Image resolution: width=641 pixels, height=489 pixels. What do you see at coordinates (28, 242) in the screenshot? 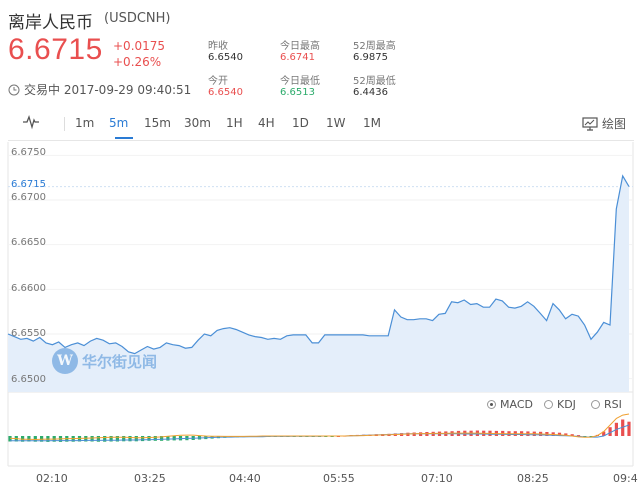
I see `y-tick-label: 6.6650` at bounding box center [28, 242].